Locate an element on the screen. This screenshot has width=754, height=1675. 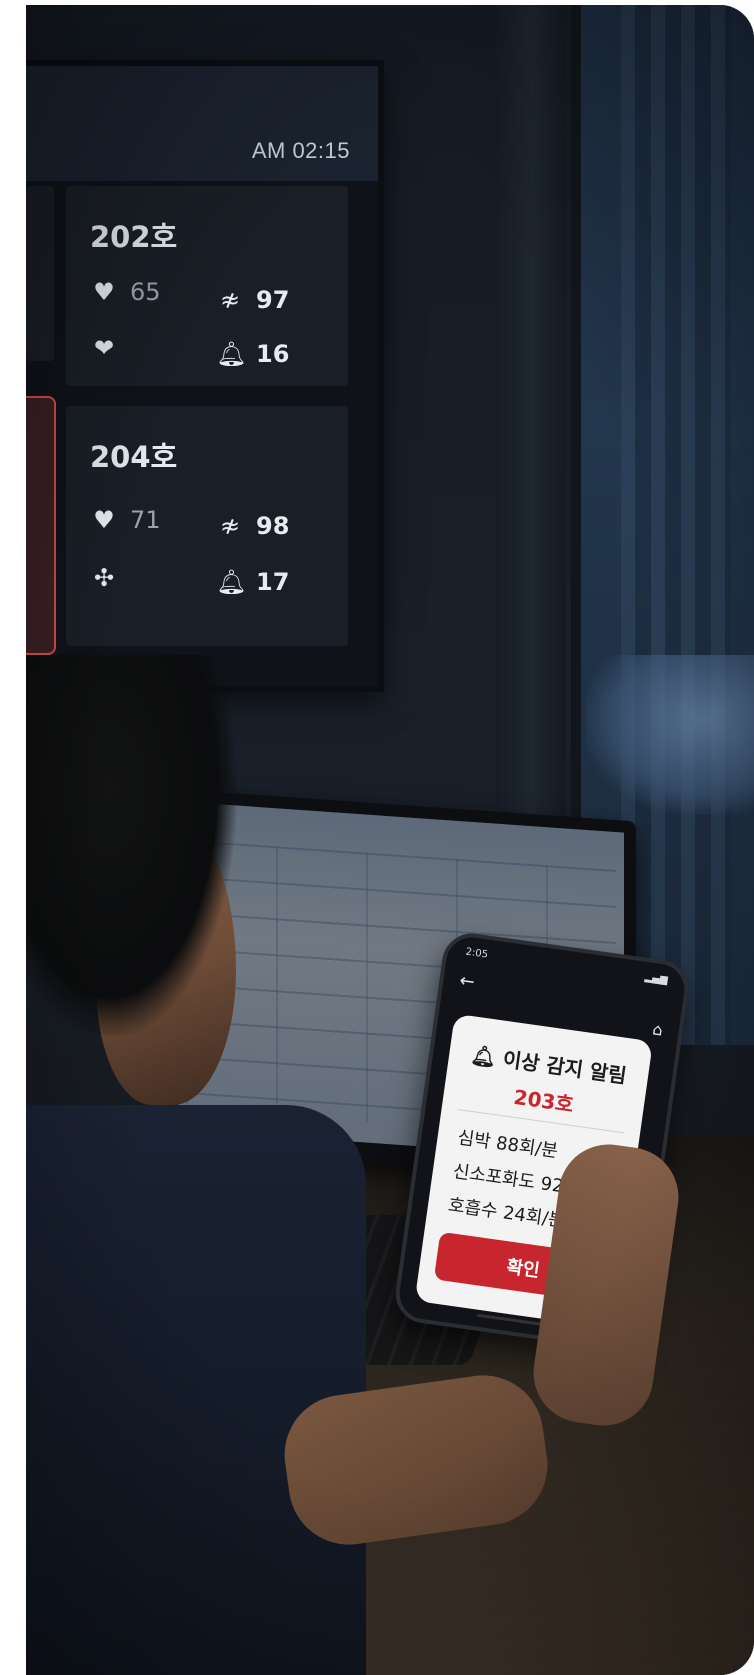
heartbeat-icon: ✣ is located at coordinates (104, 578).